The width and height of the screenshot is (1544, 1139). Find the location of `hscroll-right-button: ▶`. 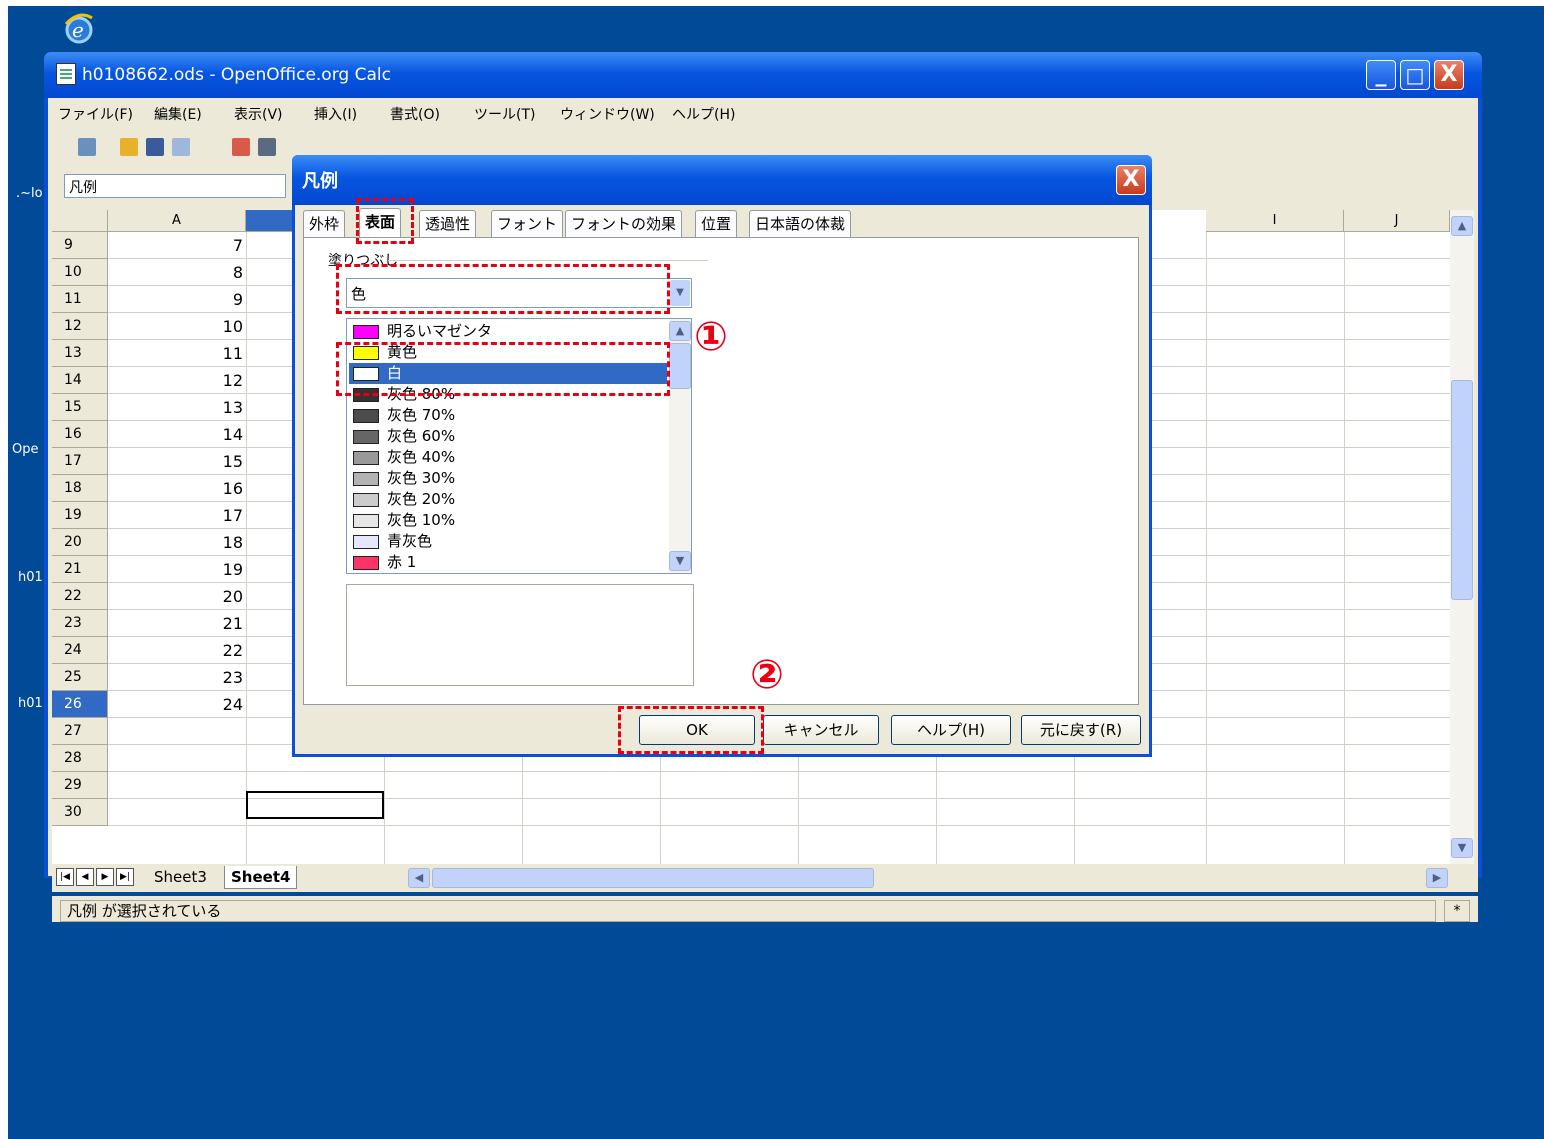

hscroll-right-button: ▶ is located at coordinates (1437, 878).